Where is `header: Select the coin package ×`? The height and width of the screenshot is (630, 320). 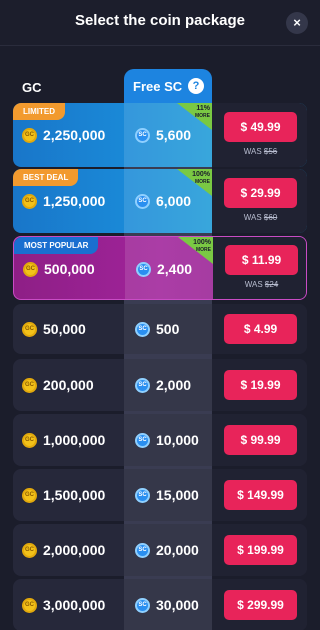 header: Select the coin package × is located at coordinates (160, 23).